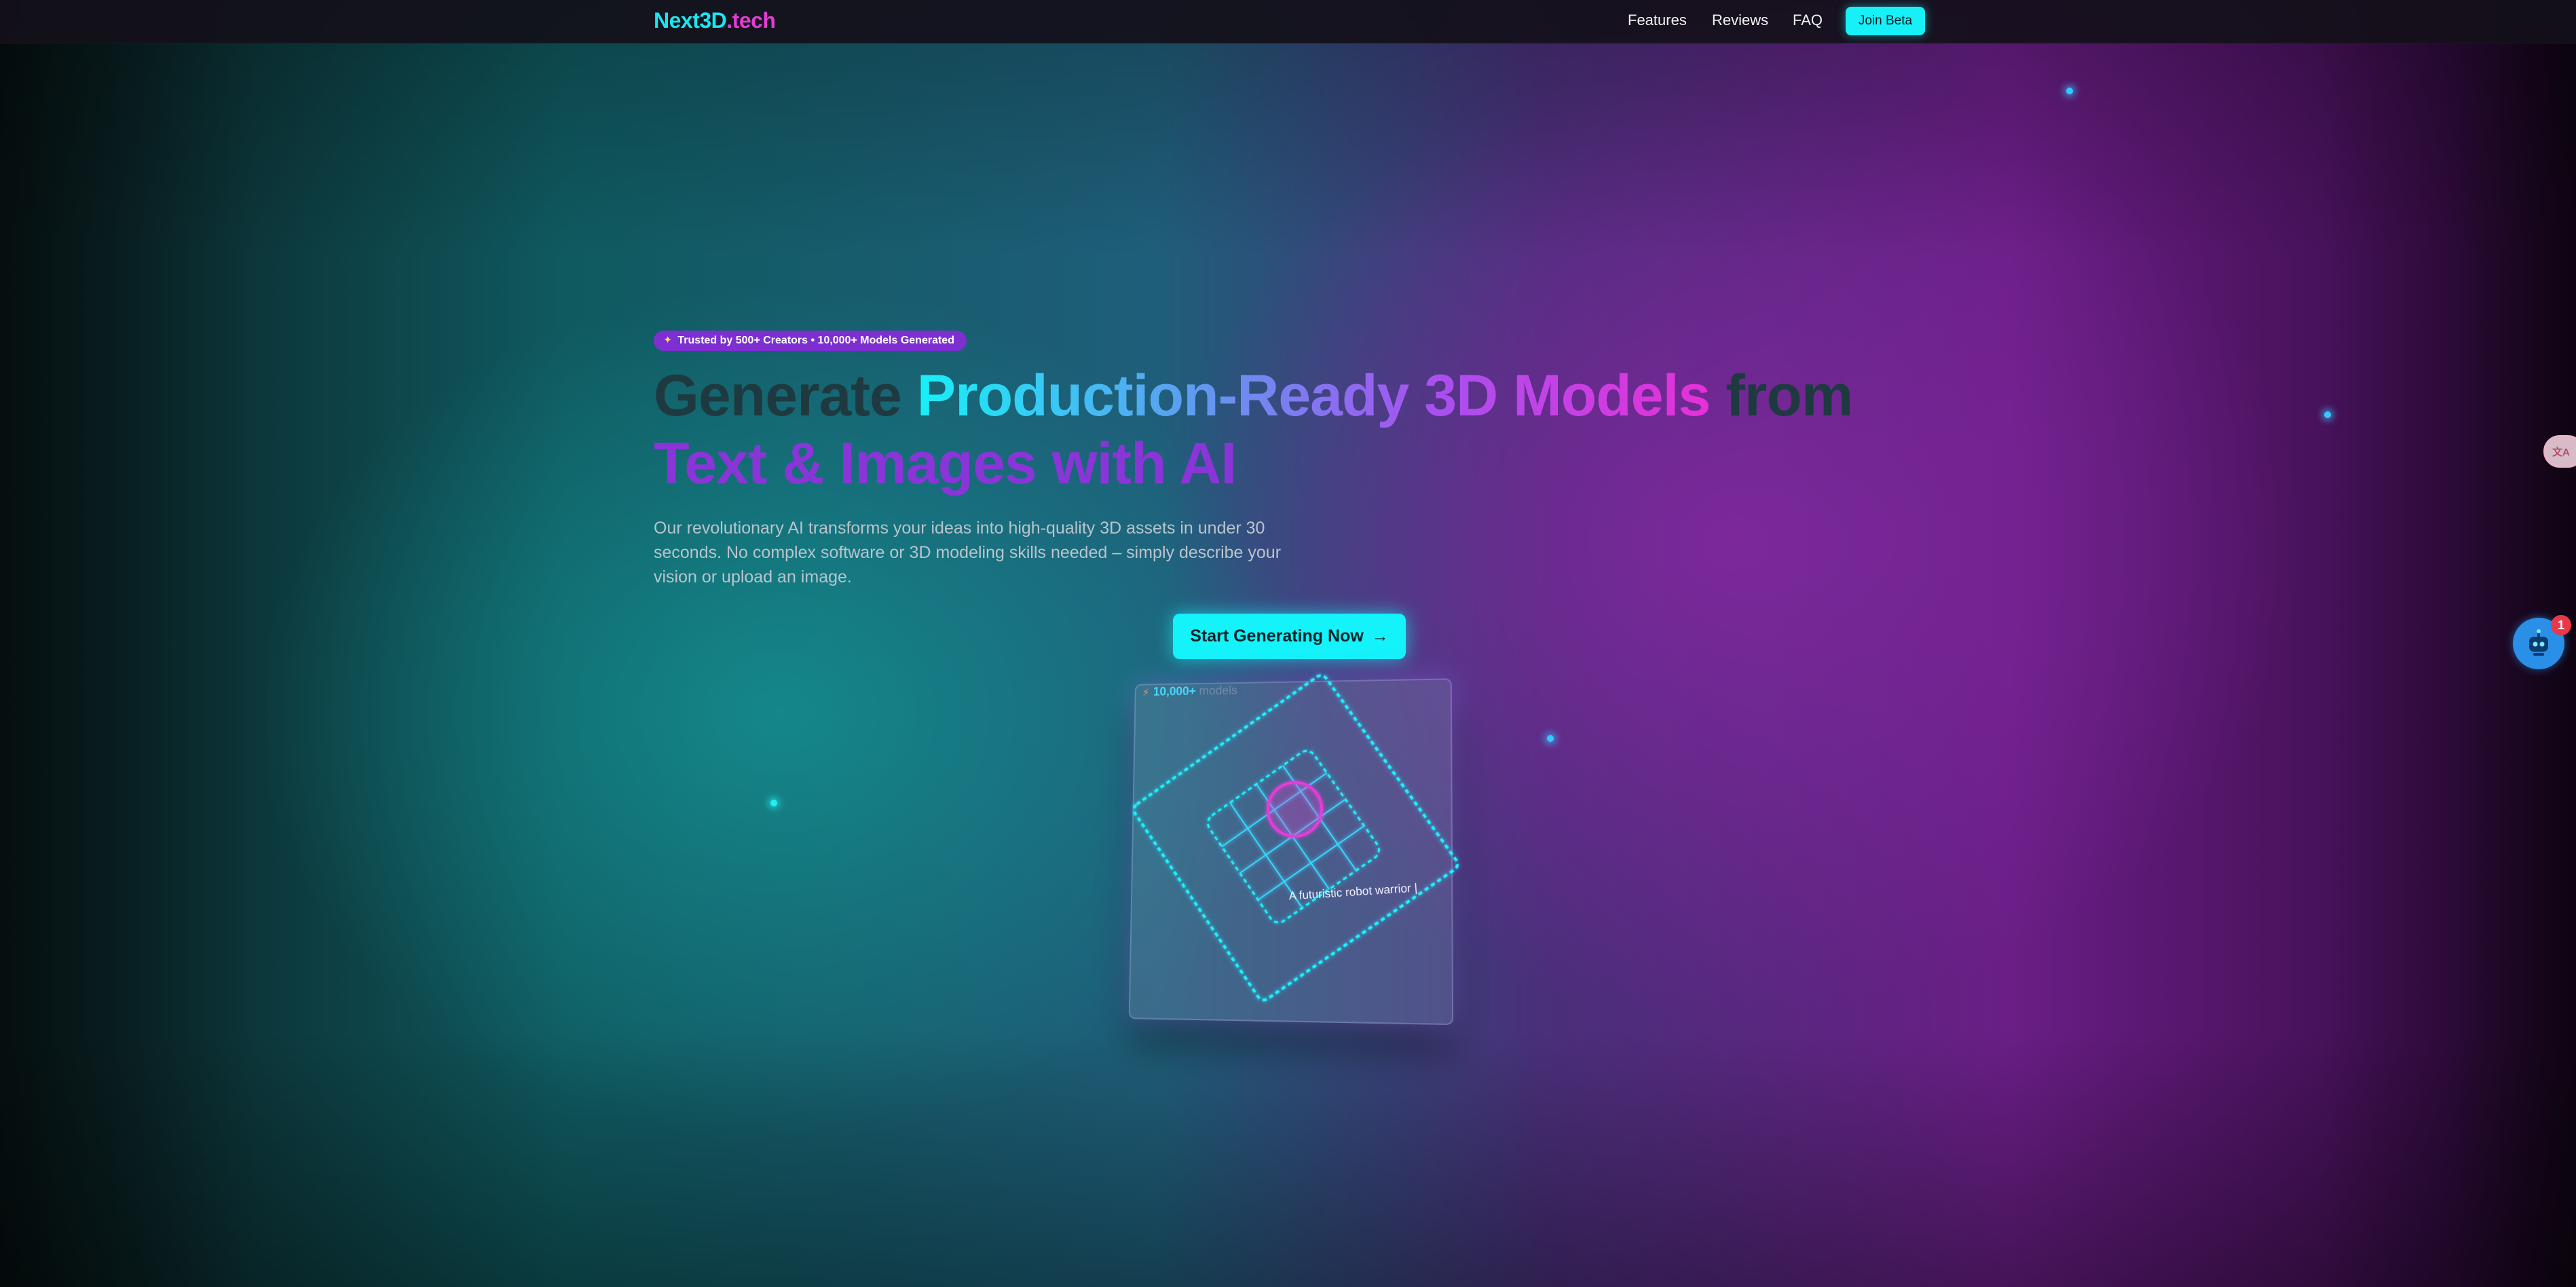 This screenshot has height=1287, width=2576. What do you see at coordinates (1296, 838) in the screenshot?
I see `outer-wireframe` at bounding box center [1296, 838].